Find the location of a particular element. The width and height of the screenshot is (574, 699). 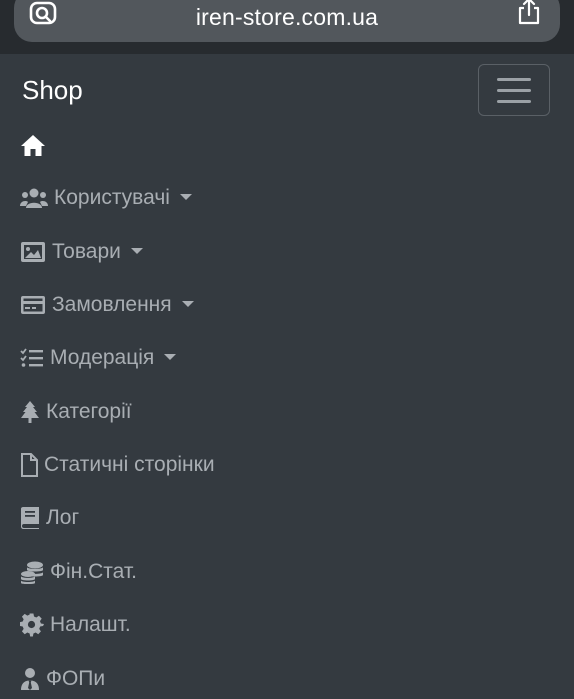

file-icon is located at coordinates (29, 465).